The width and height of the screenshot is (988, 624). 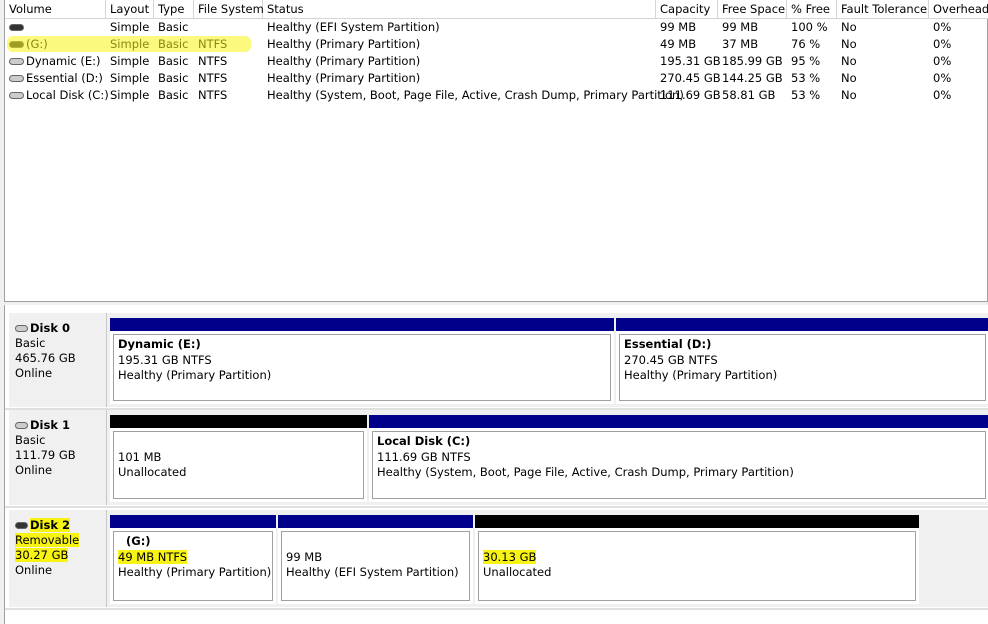 What do you see at coordinates (304, 556) in the screenshot?
I see `partition-size: 99 MB` at bounding box center [304, 556].